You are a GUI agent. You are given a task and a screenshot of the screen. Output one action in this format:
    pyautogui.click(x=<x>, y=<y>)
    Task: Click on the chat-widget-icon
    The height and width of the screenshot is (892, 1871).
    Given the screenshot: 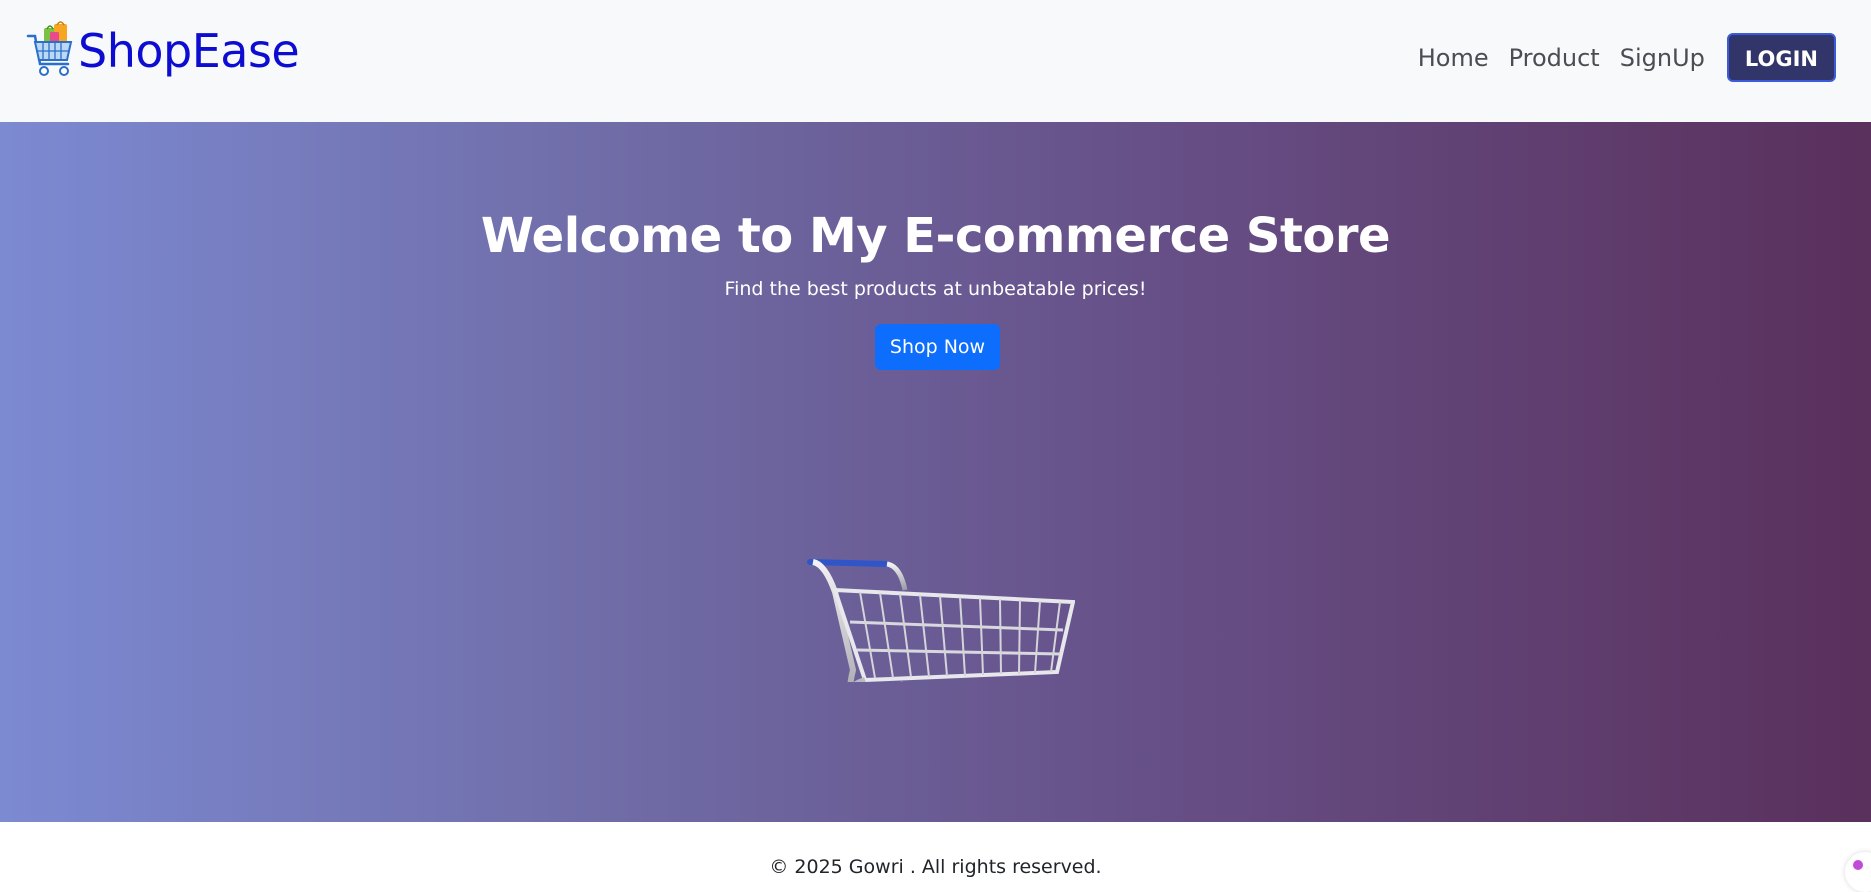 What is the action you would take?
    pyautogui.click(x=1858, y=872)
    